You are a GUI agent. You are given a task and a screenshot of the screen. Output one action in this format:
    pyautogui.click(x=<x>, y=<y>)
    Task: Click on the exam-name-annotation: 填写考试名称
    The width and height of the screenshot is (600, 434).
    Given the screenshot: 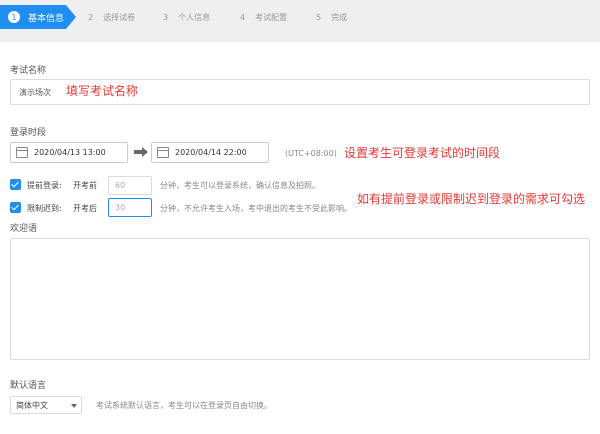 What is the action you would take?
    pyautogui.click(x=102, y=91)
    